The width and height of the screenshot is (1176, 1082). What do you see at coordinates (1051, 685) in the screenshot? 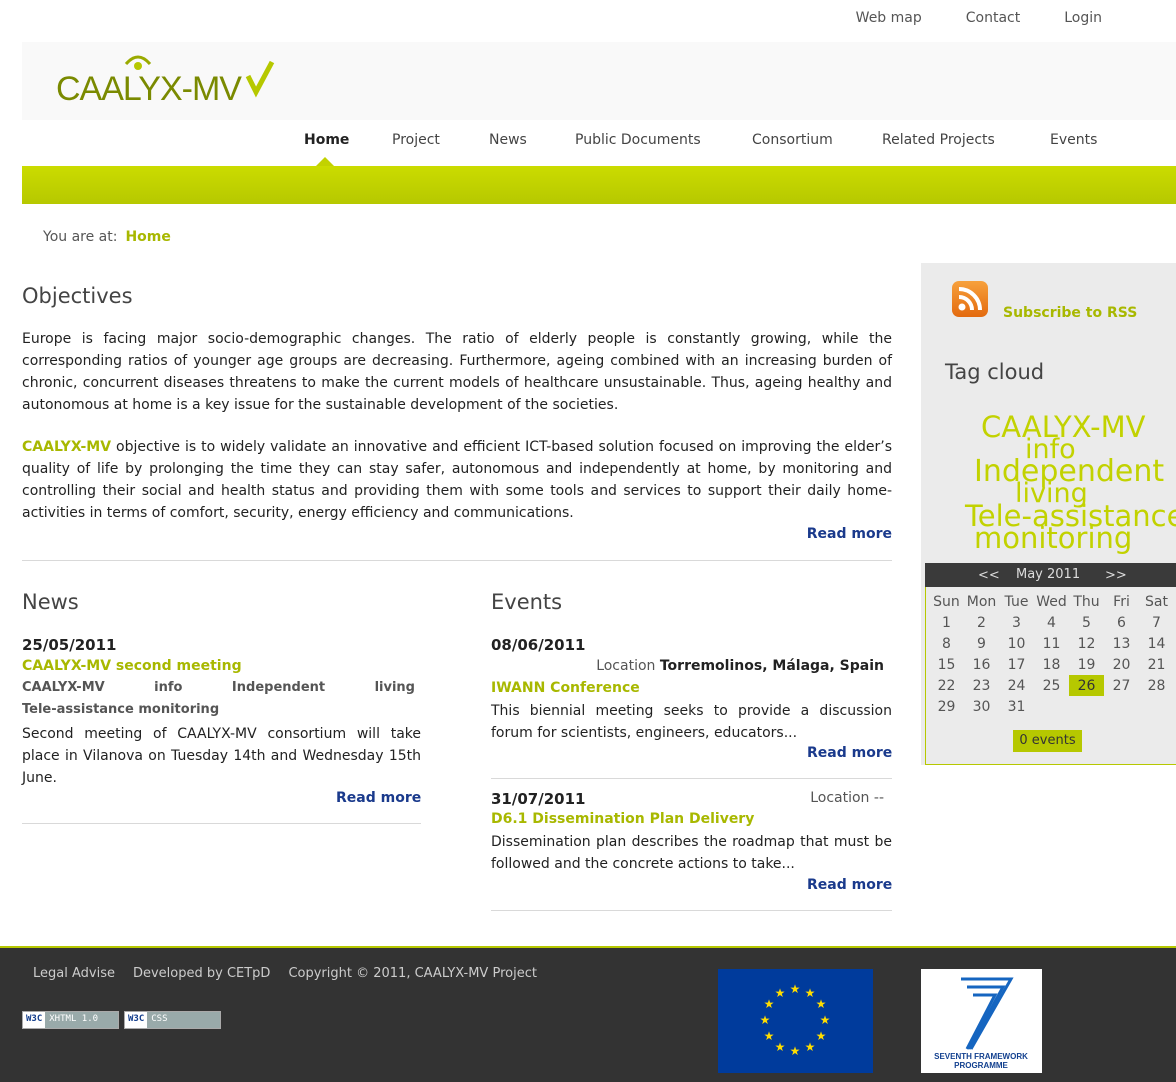
I see `calendar-week: 22 23 24 25 26 27 28` at bounding box center [1051, 685].